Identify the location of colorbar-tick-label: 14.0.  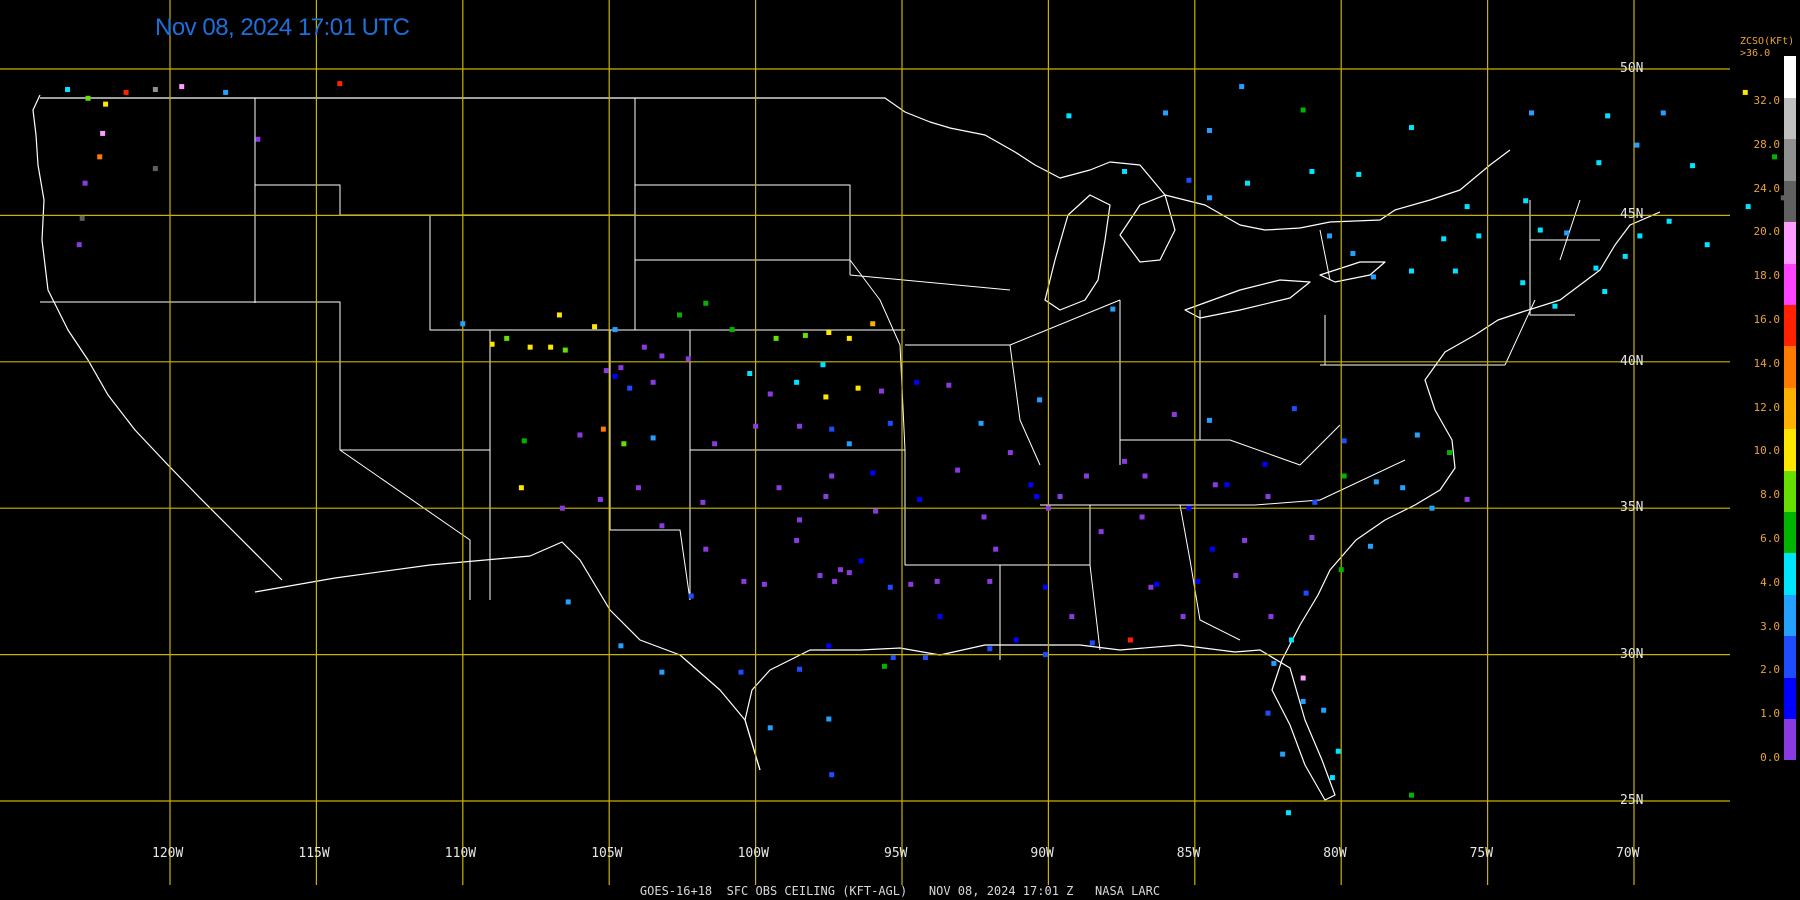
(1767, 363).